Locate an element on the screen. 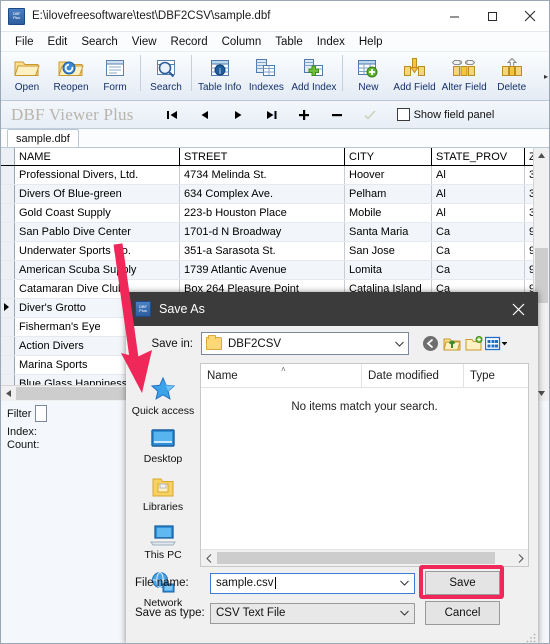 The height and width of the screenshot is (644, 550). cell-street: 634 Complex Ave. is located at coordinates (262, 194).